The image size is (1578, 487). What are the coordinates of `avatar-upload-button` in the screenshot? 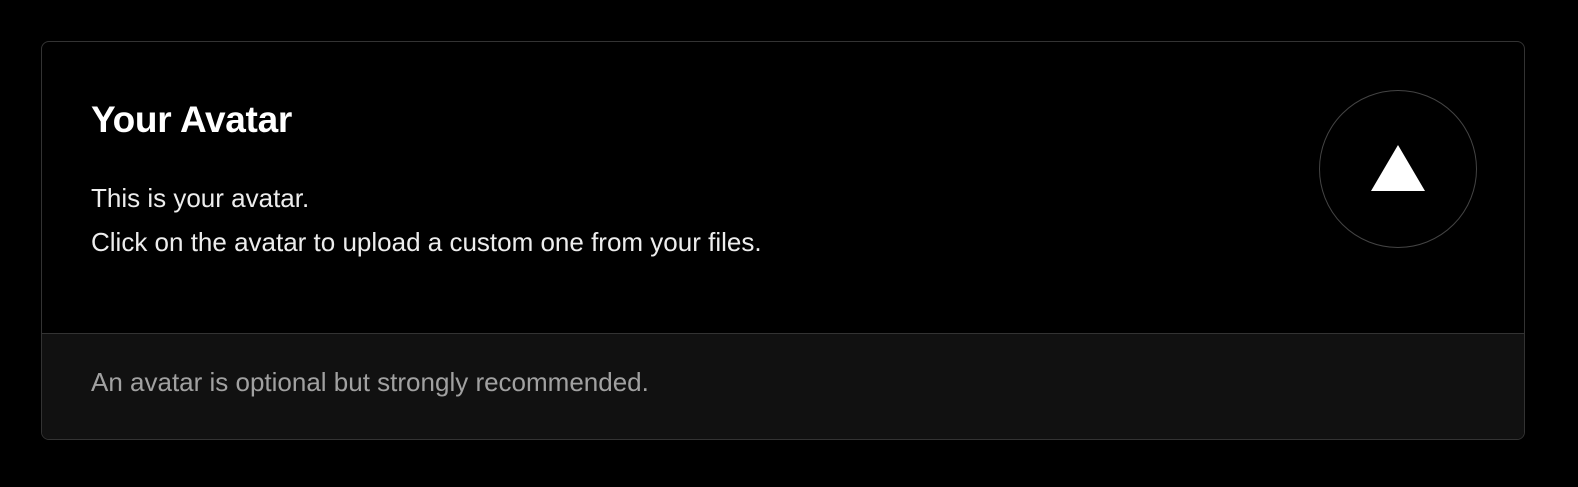 It's located at (1398, 169).